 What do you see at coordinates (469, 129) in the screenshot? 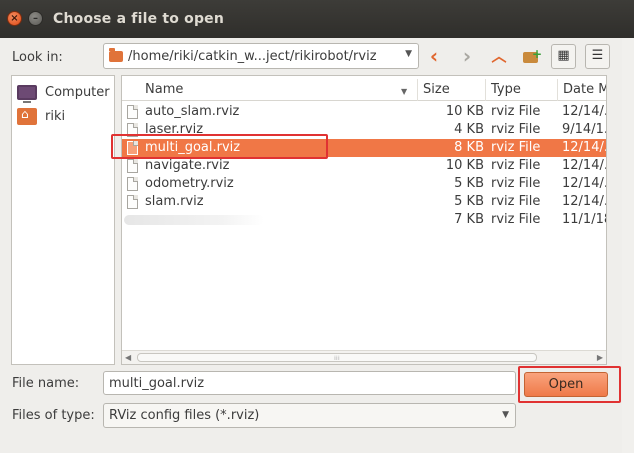
I see `file-size: 4 KB` at bounding box center [469, 129].